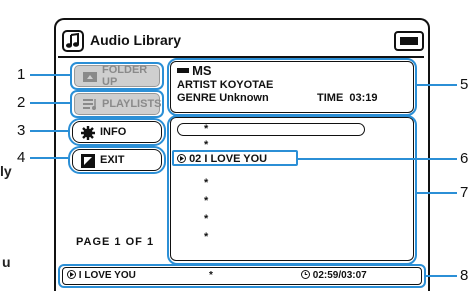  I want to click on callout-6: 6, so click(464, 158).